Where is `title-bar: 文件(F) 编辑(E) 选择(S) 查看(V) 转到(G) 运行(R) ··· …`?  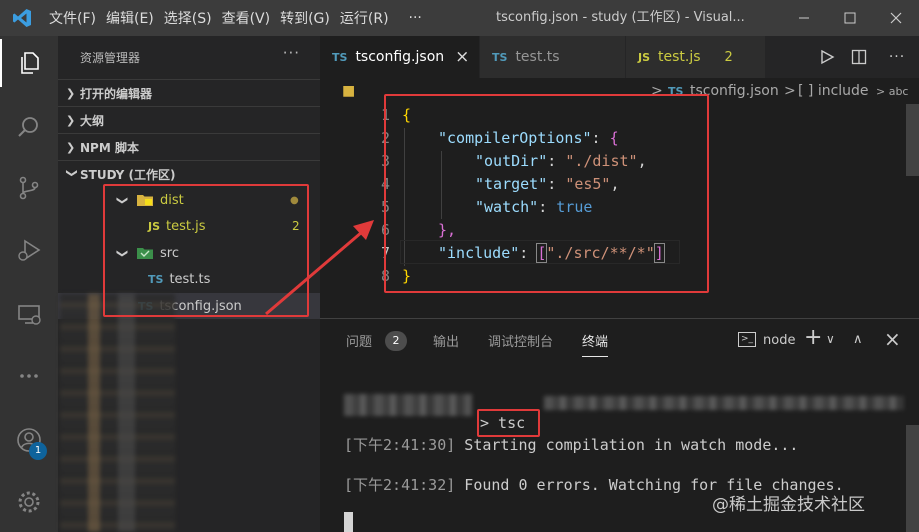 title-bar: 文件(F) 编辑(E) 选择(S) 查看(V) 转到(G) 运行(R) ··· … is located at coordinates (459, 18).